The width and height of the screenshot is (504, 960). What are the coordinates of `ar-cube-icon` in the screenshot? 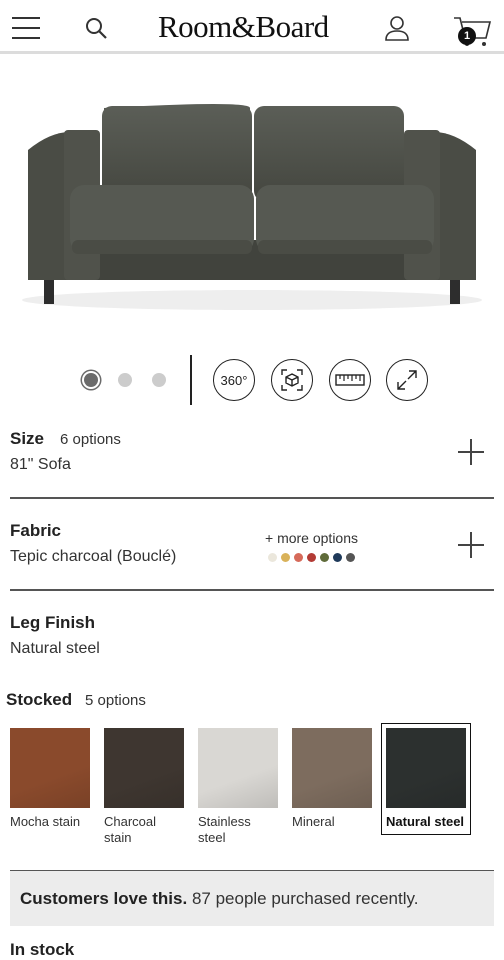 It's located at (292, 380).